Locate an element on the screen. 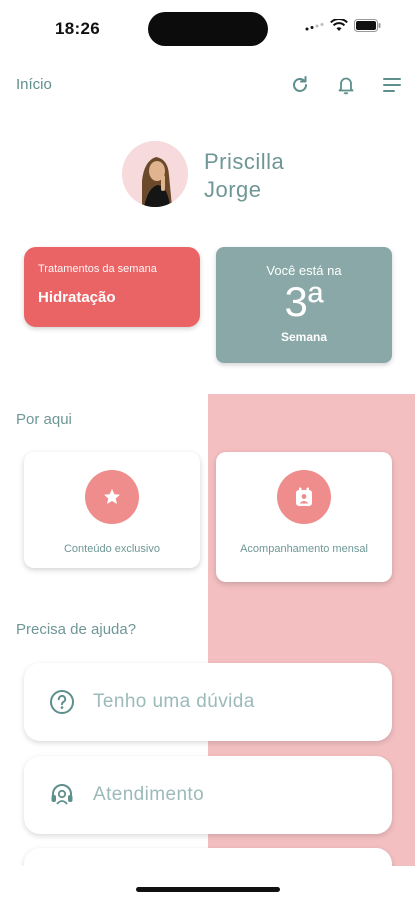 This screenshot has height=900, width=415. bottom-safe-area is located at coordinates (207, 883).